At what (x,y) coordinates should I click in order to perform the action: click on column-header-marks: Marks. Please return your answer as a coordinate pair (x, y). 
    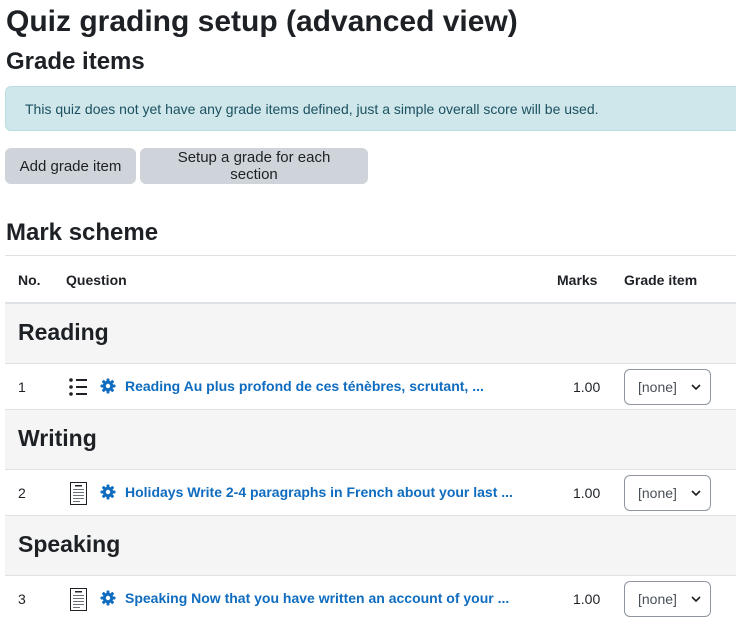
    Looking at the image, I should click on (577, 280).